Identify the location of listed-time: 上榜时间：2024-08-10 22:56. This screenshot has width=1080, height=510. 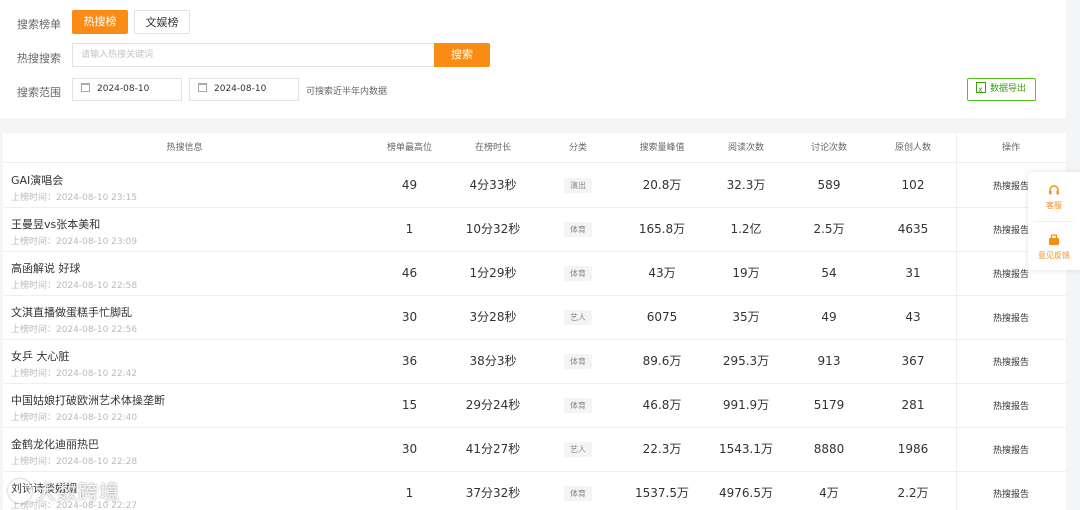
(74, 330).